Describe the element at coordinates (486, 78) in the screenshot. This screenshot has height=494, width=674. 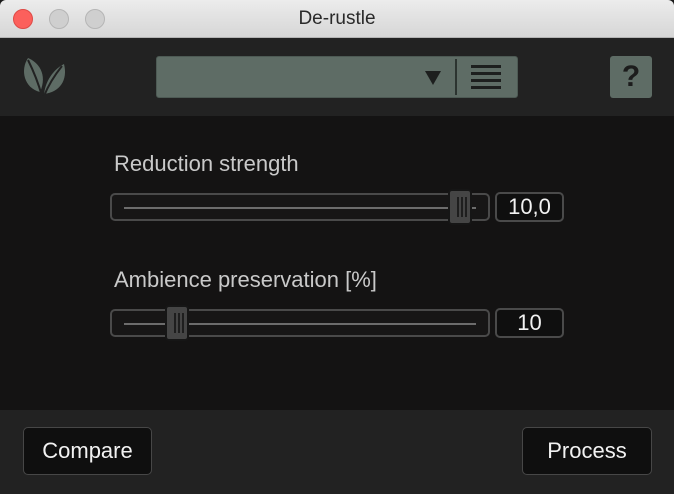
I see `hamburger-menu-icon` at that location.